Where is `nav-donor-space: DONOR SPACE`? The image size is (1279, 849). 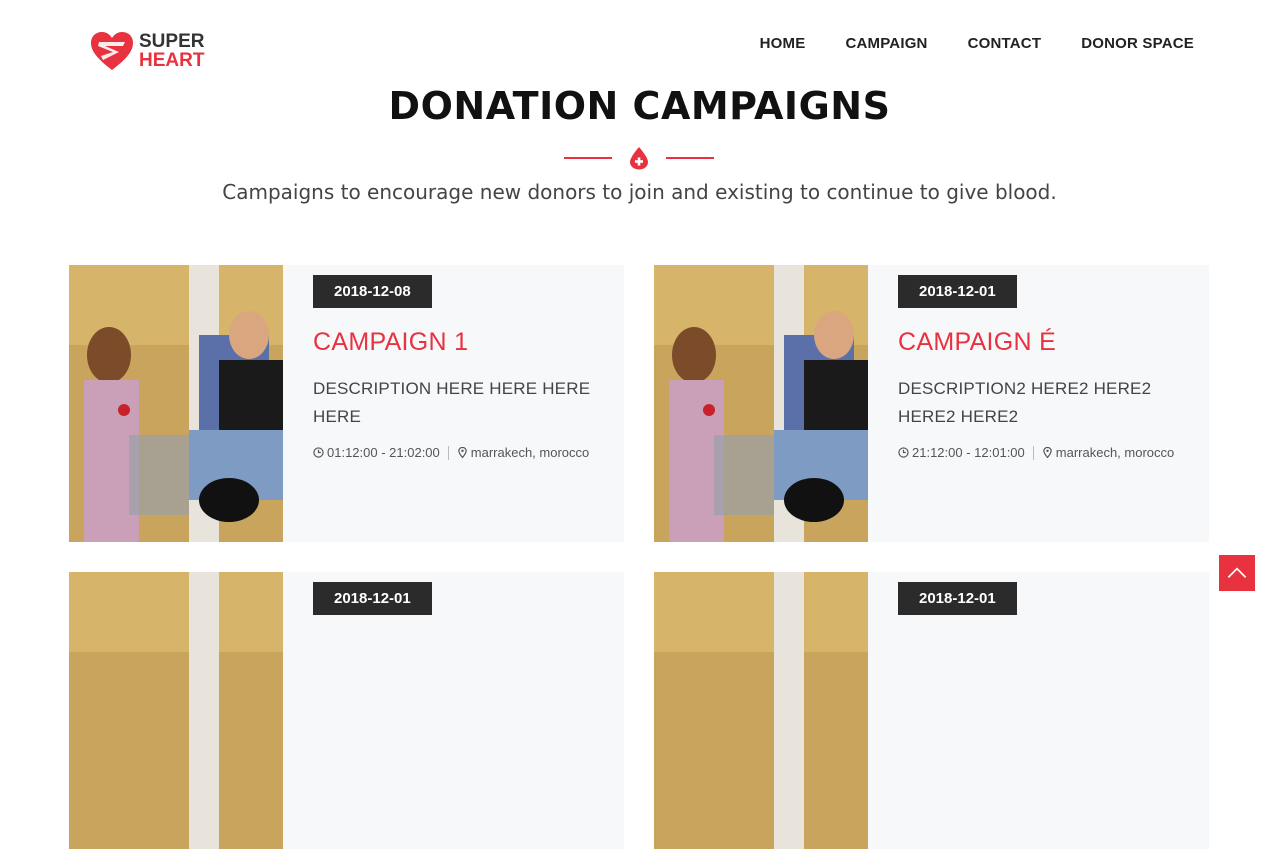
nav-donor-space: DONOR SPACE is located at coordinates (1137, 43).